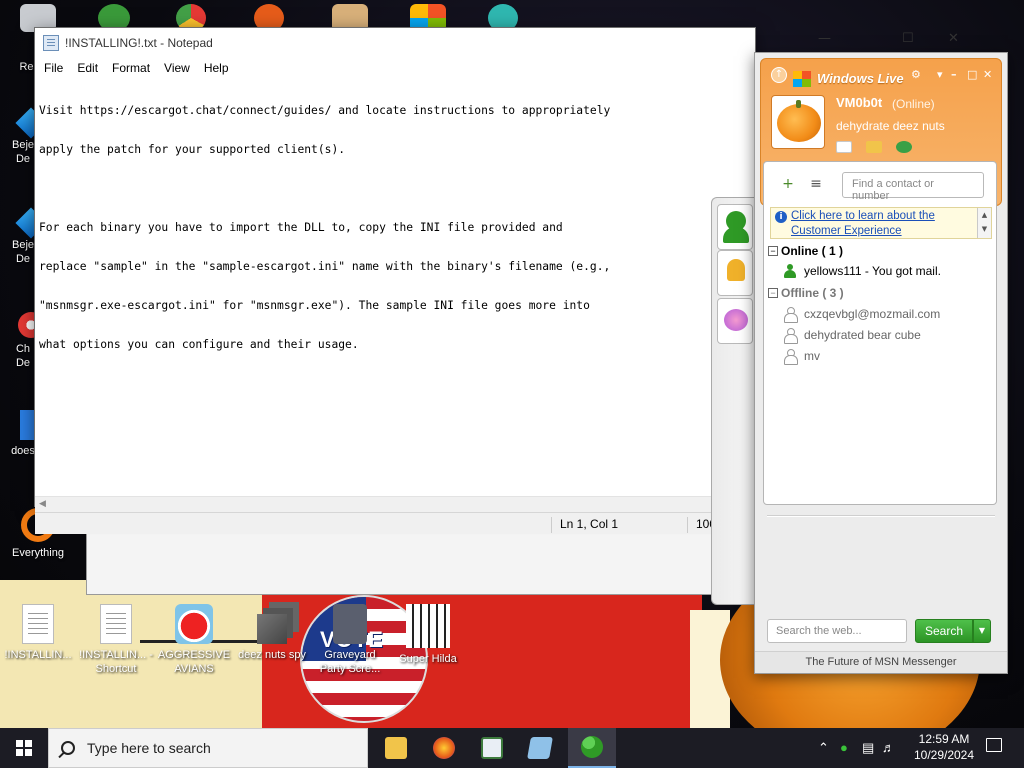 Image resolution: width=1024 pixels, height=768 pixels. I want to click on search-button: Search, so click(944, 631).